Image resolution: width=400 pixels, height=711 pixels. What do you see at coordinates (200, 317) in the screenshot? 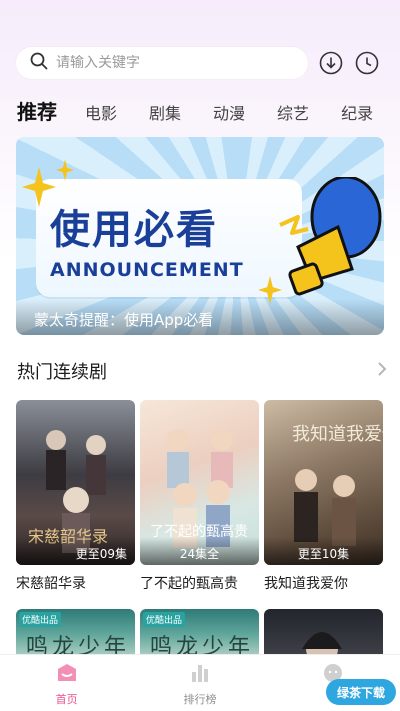
I see `banner-caption: 蒙太奇提醒：使用App必看` at bounding box center [200, 317].